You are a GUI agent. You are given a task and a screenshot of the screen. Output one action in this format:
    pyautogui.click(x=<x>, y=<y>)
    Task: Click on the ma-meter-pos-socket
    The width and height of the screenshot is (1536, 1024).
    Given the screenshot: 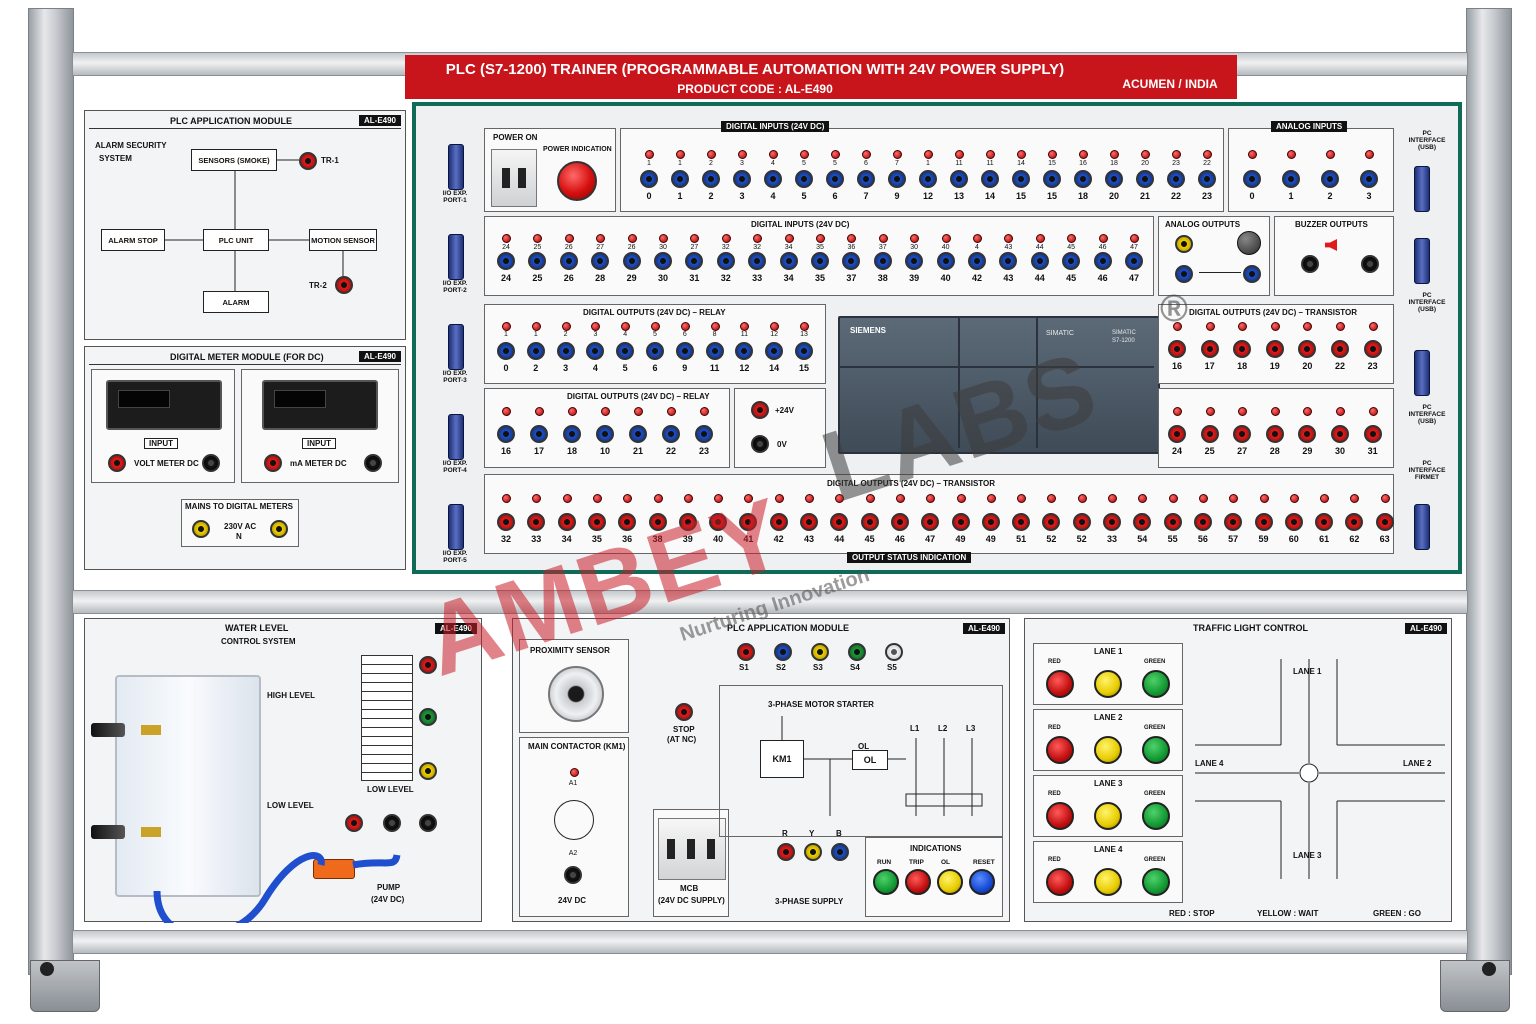 What is the action you would take?
    pyautogui.click(x=273, y=463)
    